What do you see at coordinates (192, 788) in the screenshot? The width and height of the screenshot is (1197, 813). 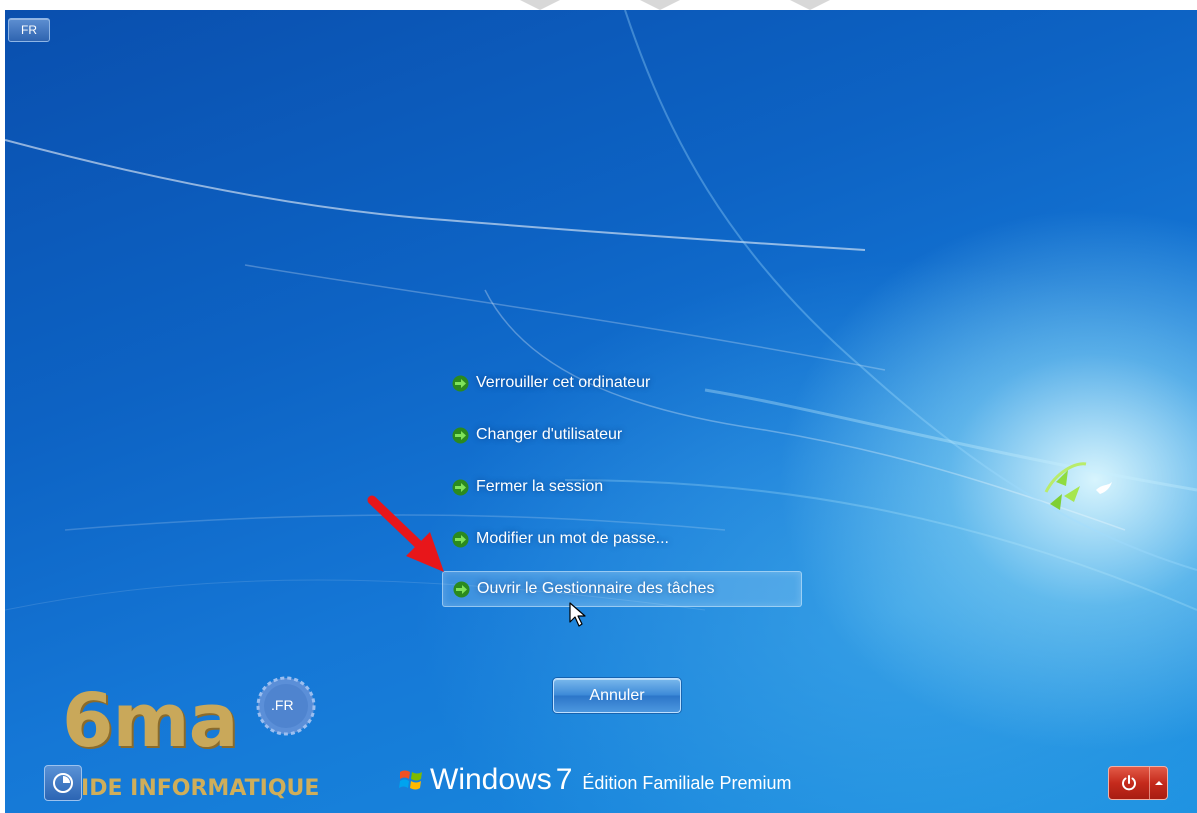 I see `watermark-subtitle: AIDE INFORMATIQUE` at bounding box center [192, 788].